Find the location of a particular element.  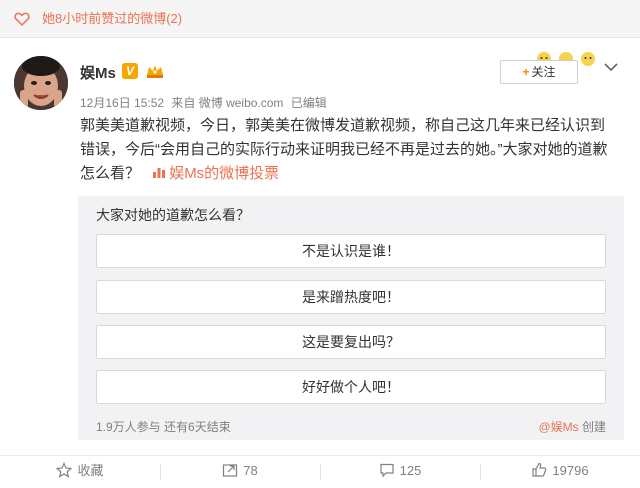

action-bar: 收藏 78 125 19796 is located at coordinates (320, 471).